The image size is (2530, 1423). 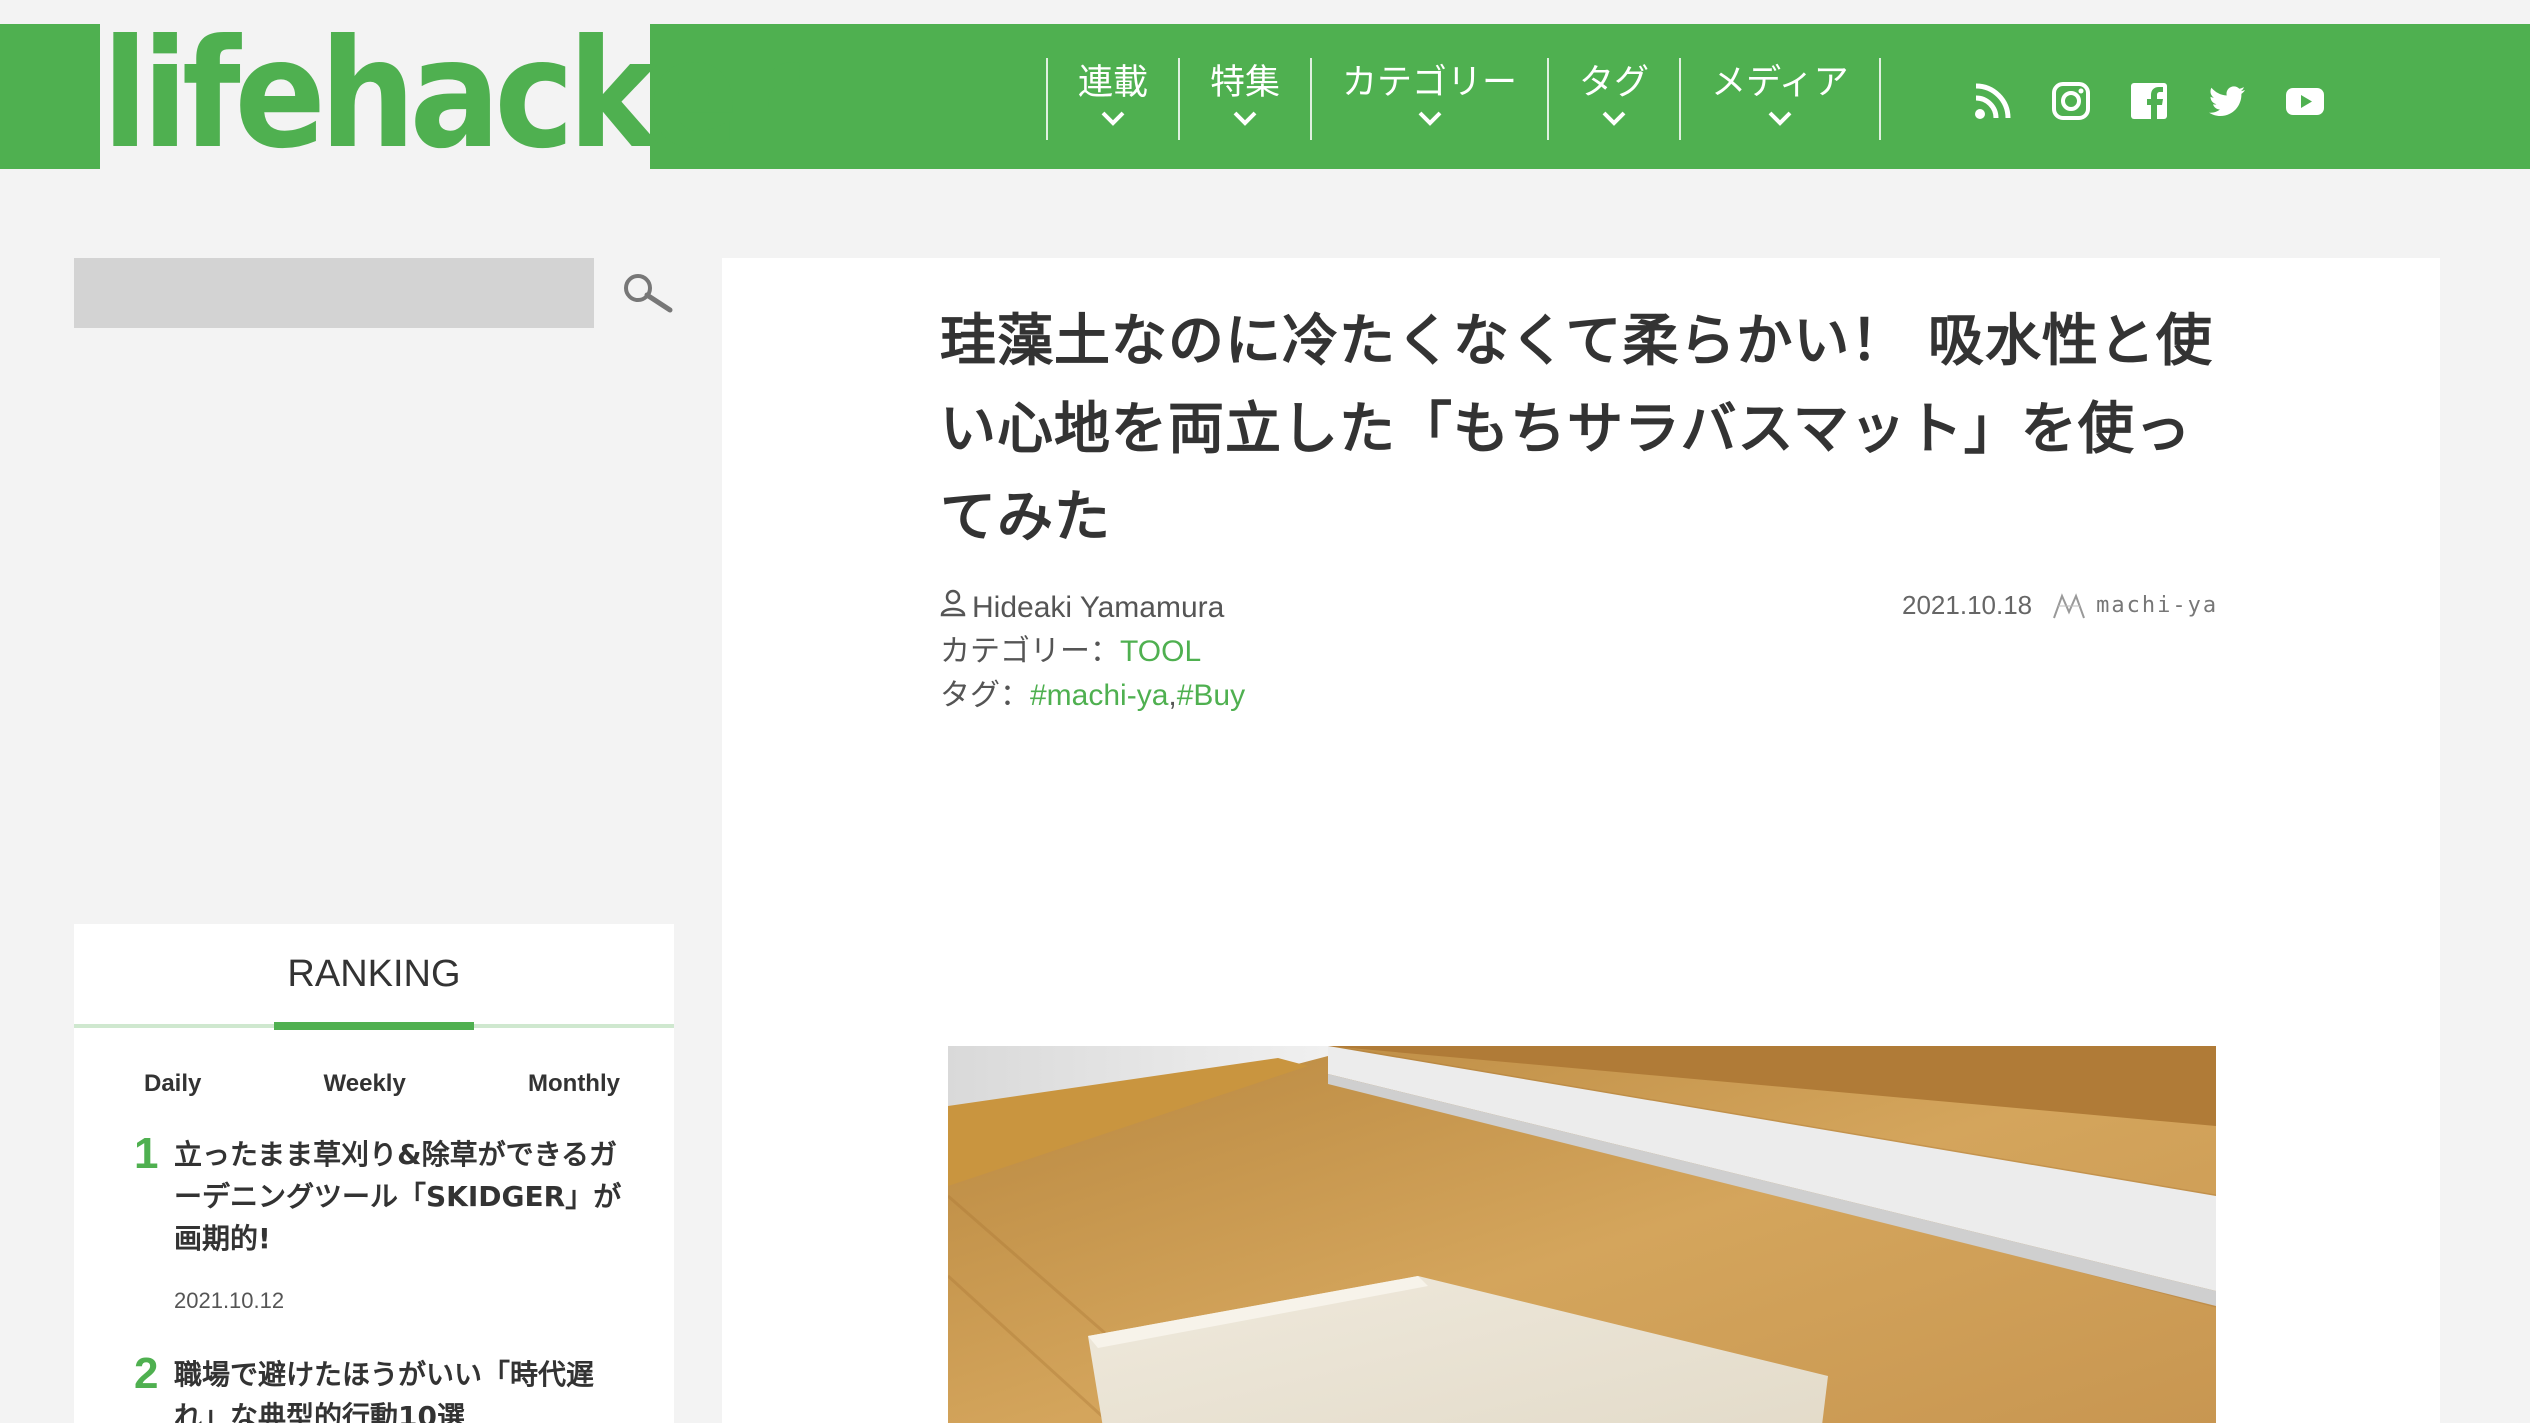 What do you see at coordinates (1211, 696) in the screenshot?
I see `tag-link: #Buy` at bounding box center [1211, 696].